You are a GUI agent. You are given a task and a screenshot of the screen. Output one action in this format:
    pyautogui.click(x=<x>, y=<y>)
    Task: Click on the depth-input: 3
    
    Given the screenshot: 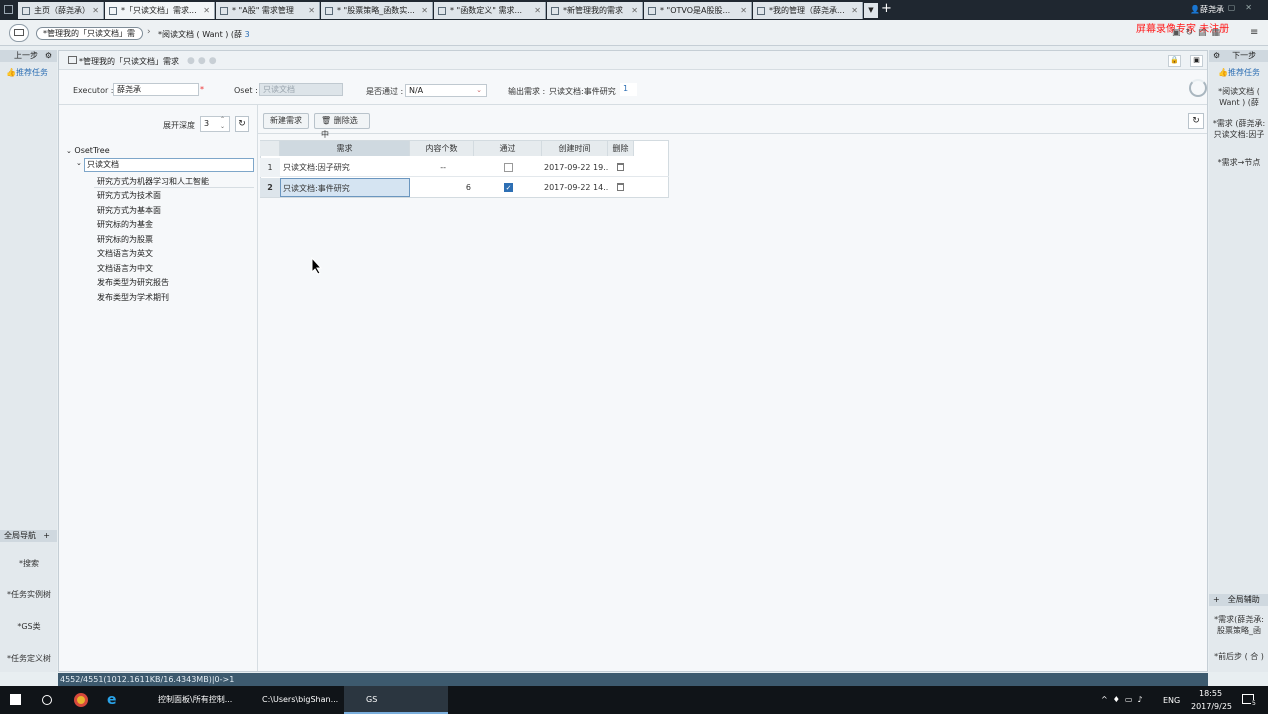 What is the action you would take?
    pyautogui.click(x=215, y=124)
    